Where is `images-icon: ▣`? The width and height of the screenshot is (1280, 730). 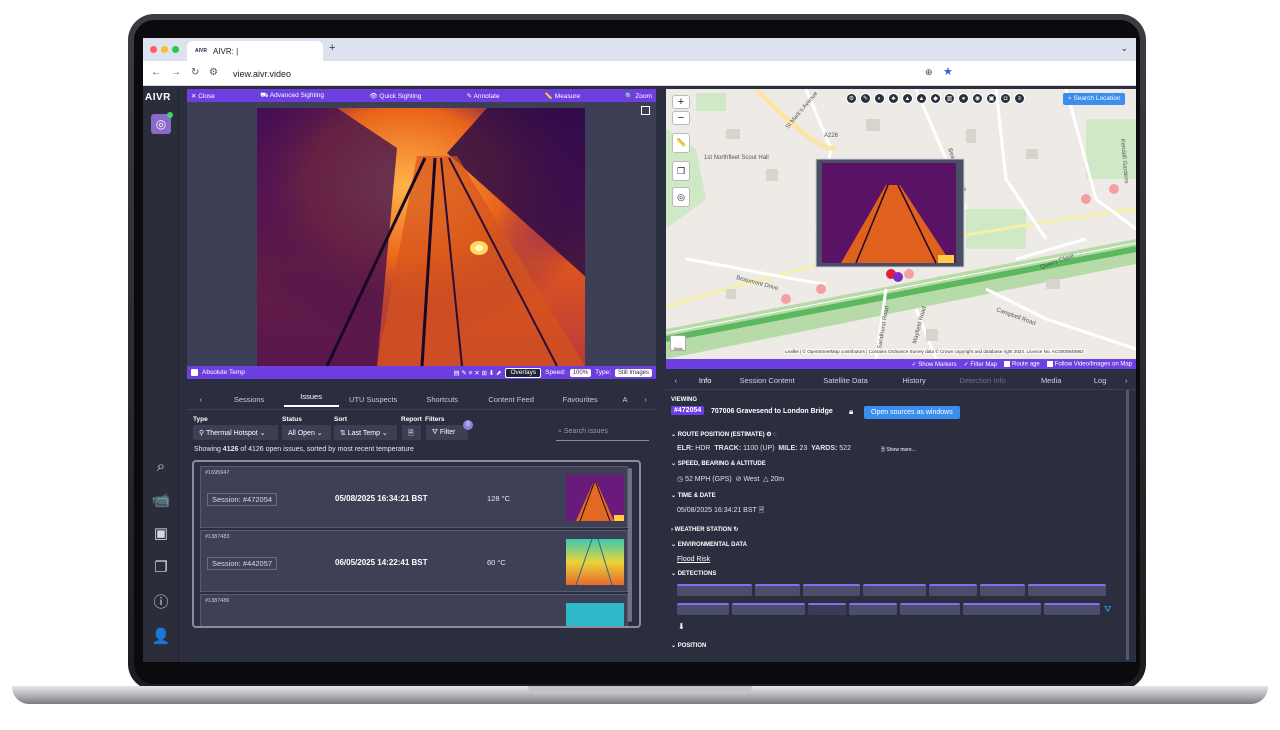 images-icon: ▣ is located at coordinates (161, 534).